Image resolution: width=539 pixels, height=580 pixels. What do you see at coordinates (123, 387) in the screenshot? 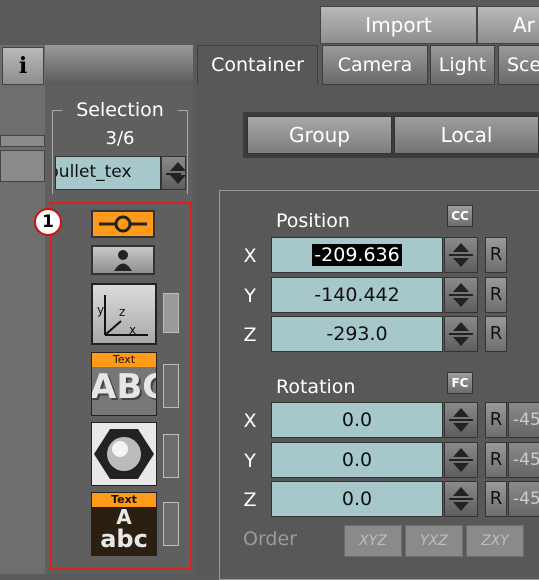
I see `abc-3d-label: ABC` at bounding box center [123, 387].